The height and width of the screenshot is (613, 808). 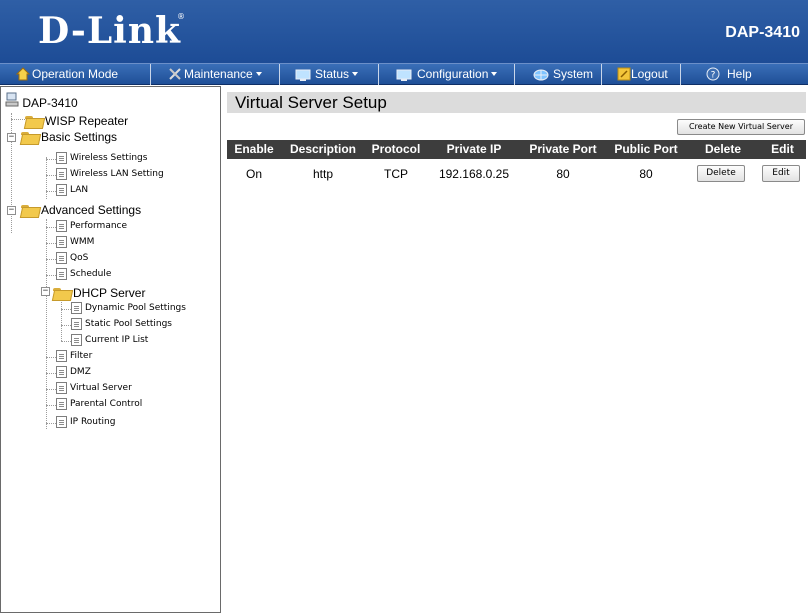 I want to click on tree-item-performance: Performance, so click(x=91, y=226).